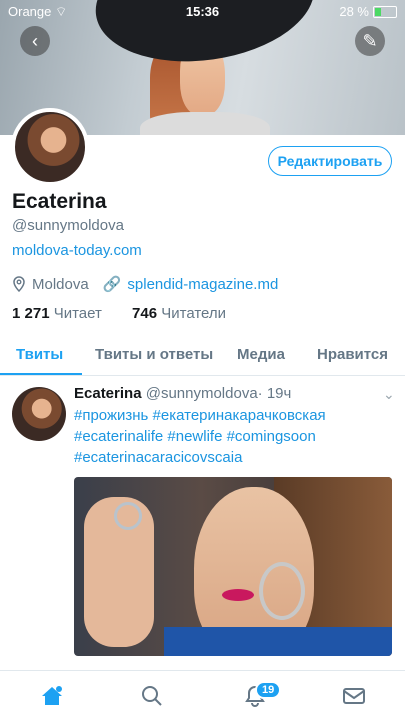  What do you see at coordinates (202, 695) in the screenshot?
I see `bottom-navigation` at bounding box center [202, 695].